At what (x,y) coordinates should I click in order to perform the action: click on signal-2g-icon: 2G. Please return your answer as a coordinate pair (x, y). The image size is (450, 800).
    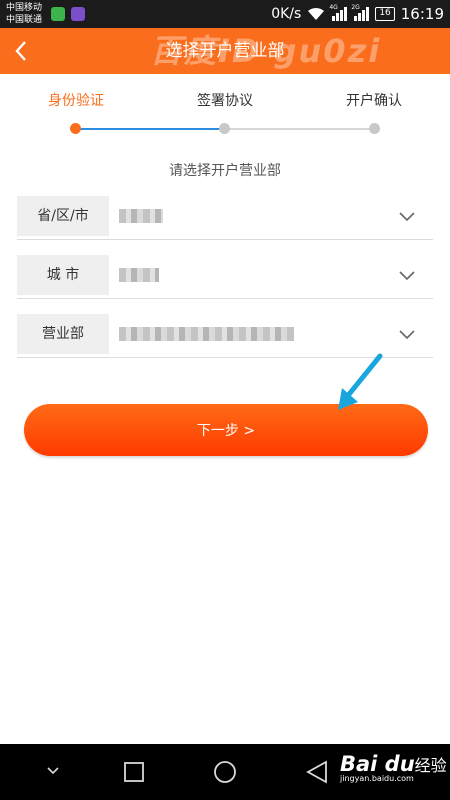
    Looking at the image, I should click on (360, 12).